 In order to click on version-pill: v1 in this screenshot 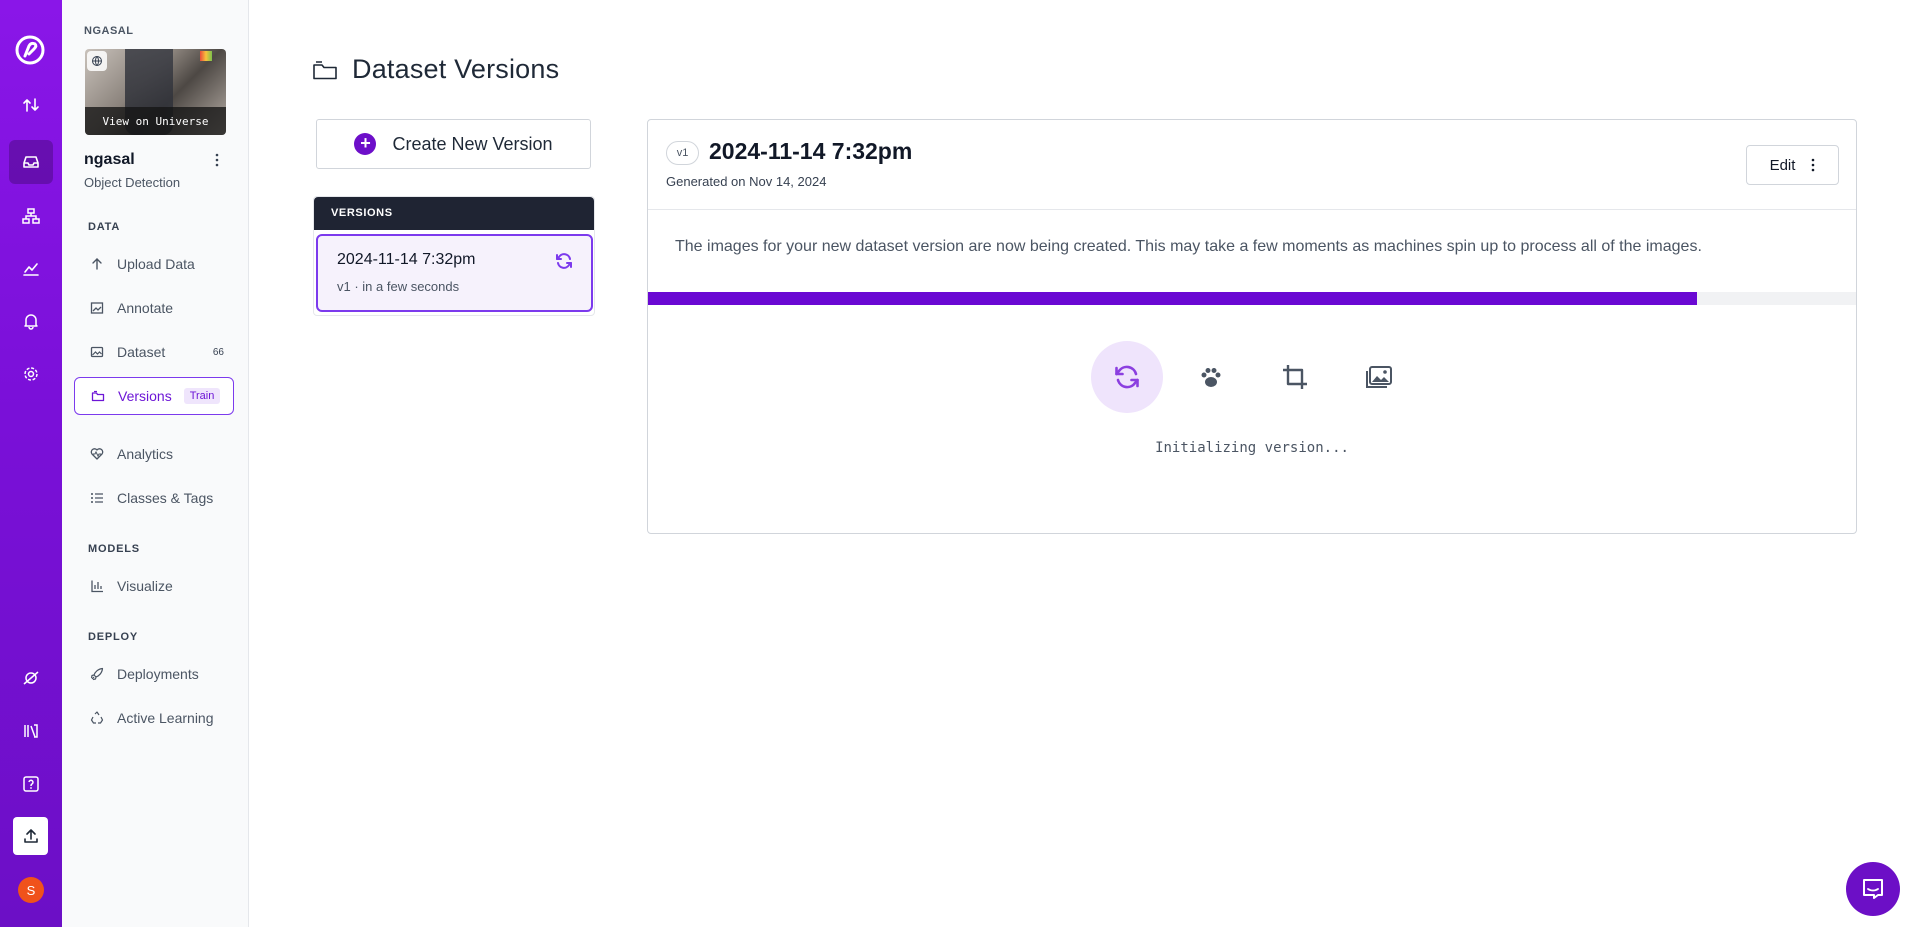, I will do `click(682, 153)`.